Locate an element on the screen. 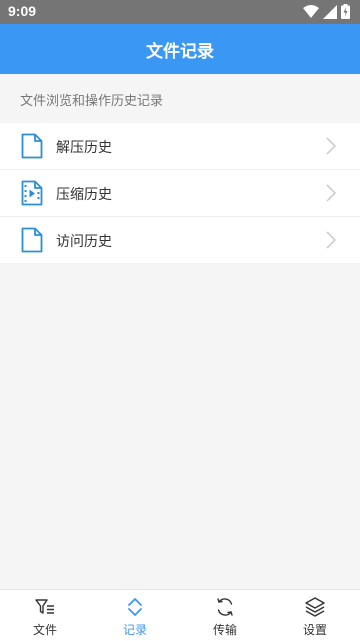 Image resolution: width=360 pixels, height=641 pixels. section-header-text: 文件浏览和操作历史记录 is located at coordinates (92, 101).